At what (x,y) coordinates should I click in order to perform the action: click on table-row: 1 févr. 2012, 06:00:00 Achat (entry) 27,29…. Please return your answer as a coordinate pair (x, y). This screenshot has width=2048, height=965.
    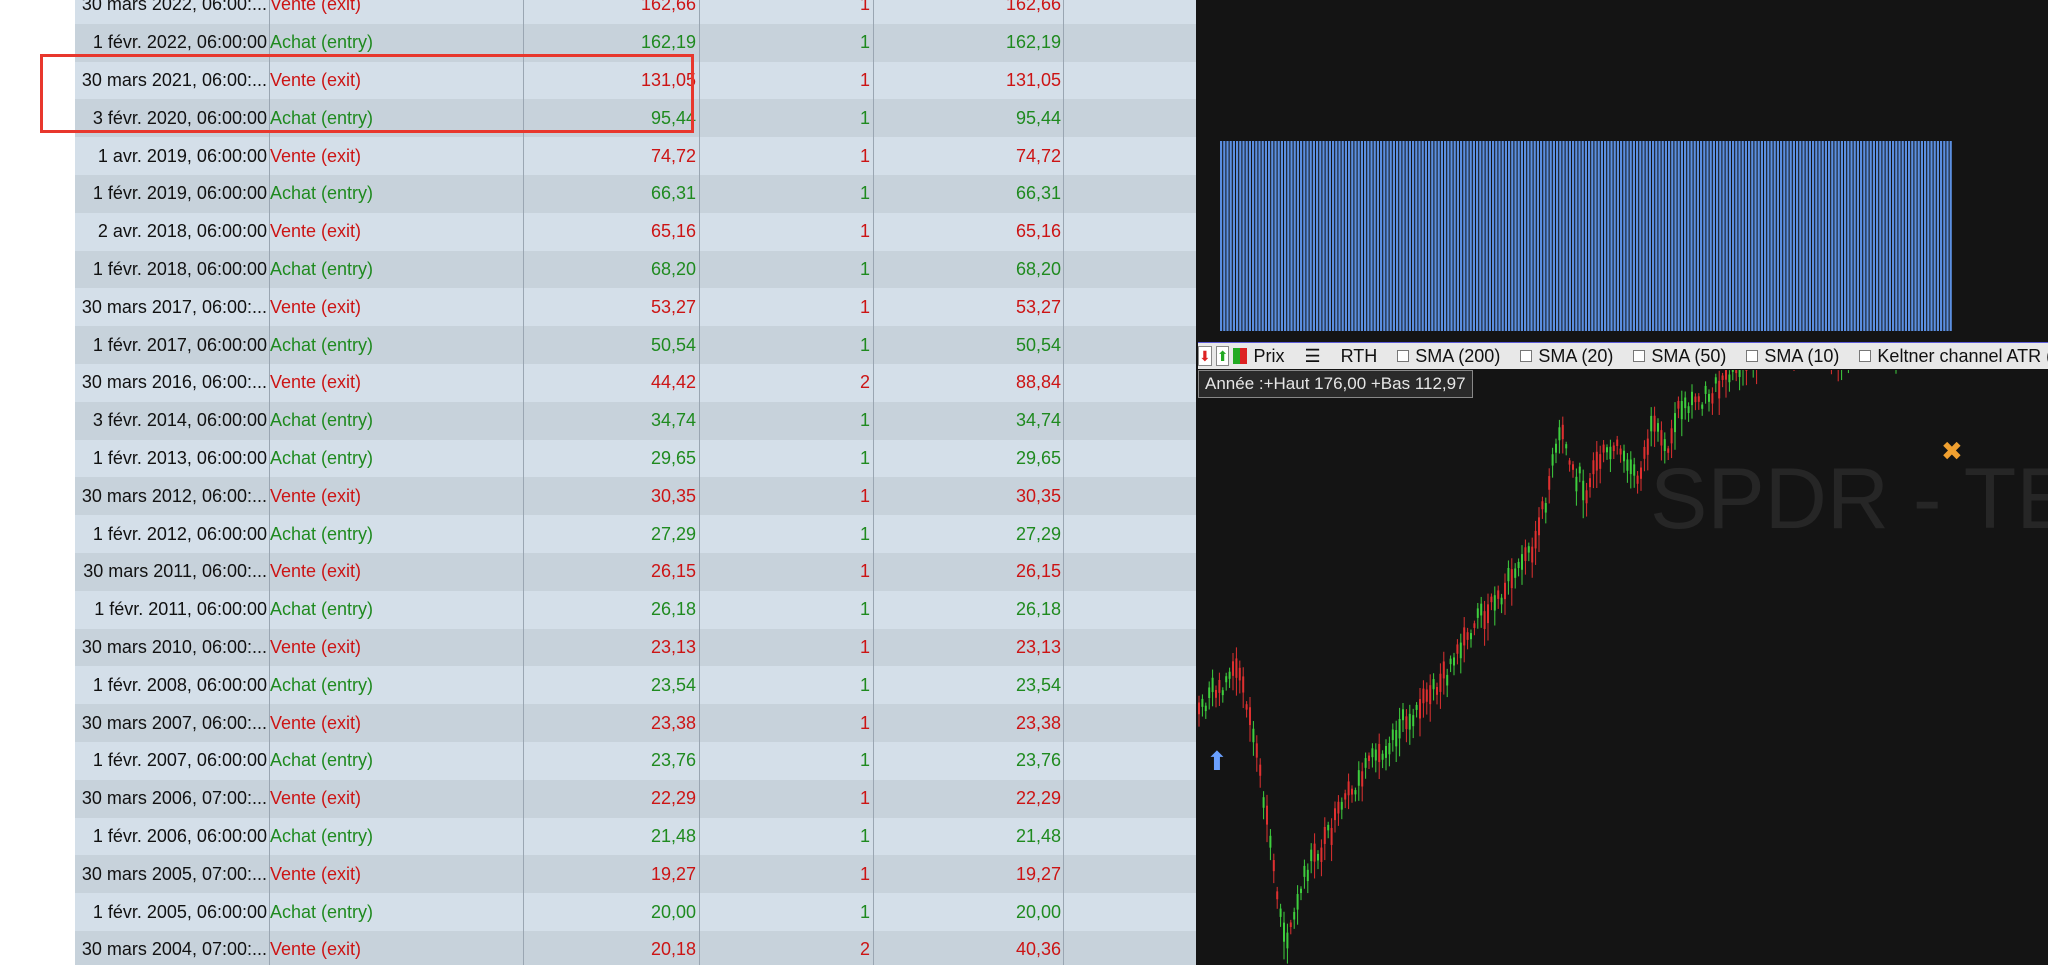
    Looking at the image, I should click on (635, 534).